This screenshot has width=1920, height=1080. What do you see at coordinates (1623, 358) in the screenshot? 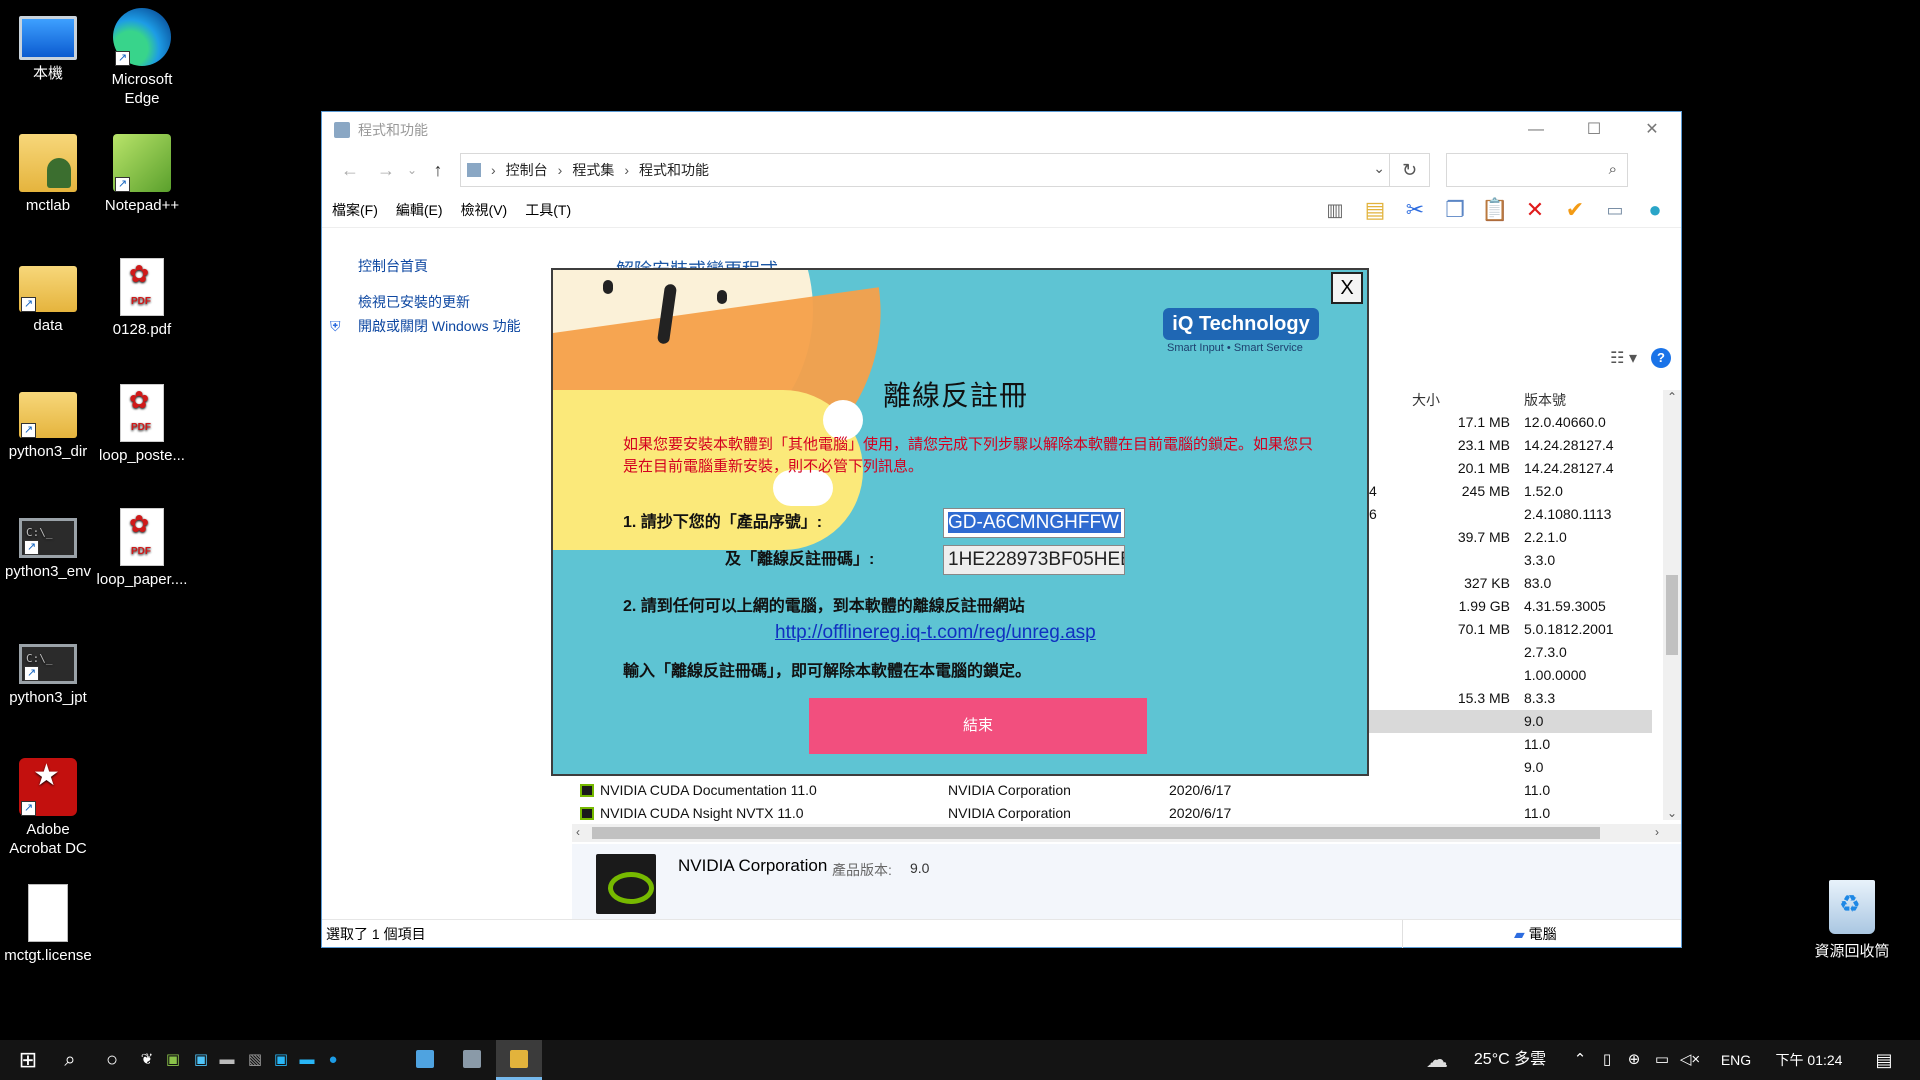
I see `view-options-icon: ☷ ▾` at bounding box center [1623, 358].